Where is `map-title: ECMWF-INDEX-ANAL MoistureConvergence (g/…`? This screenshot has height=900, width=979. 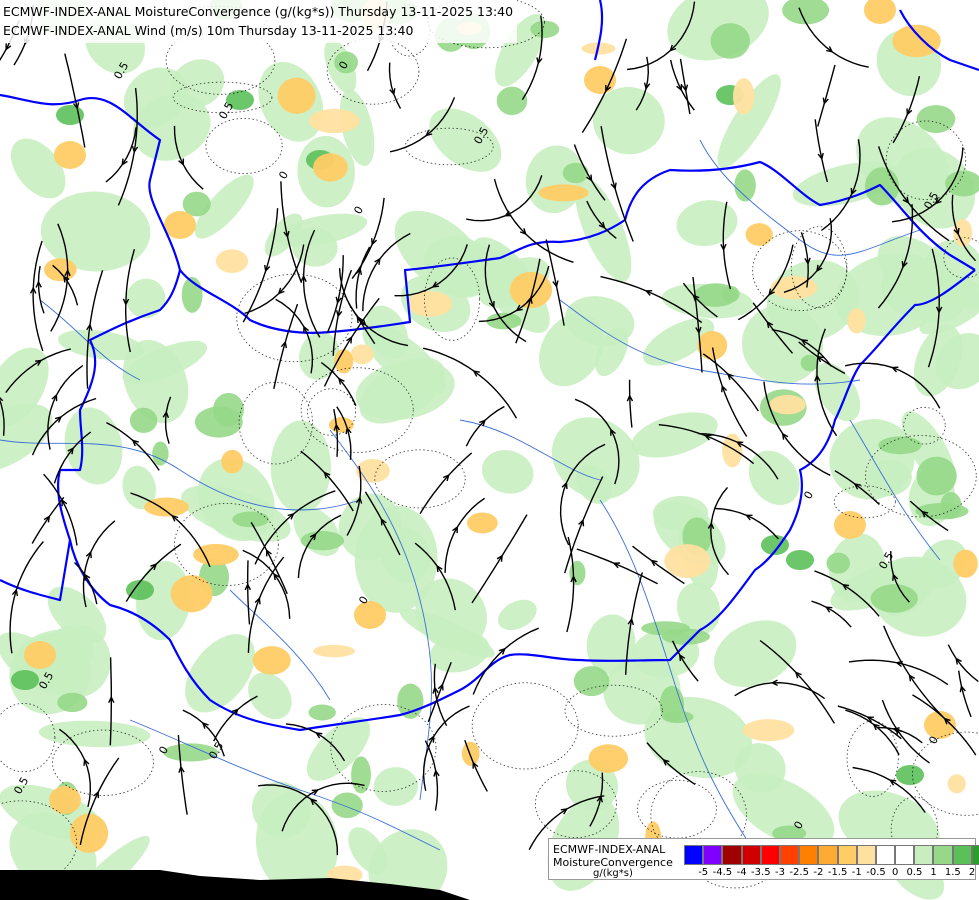 map-title: ECMWF-INDEX-ANAL MoistureConvergence (g/… is located at coordinates (259, 21).